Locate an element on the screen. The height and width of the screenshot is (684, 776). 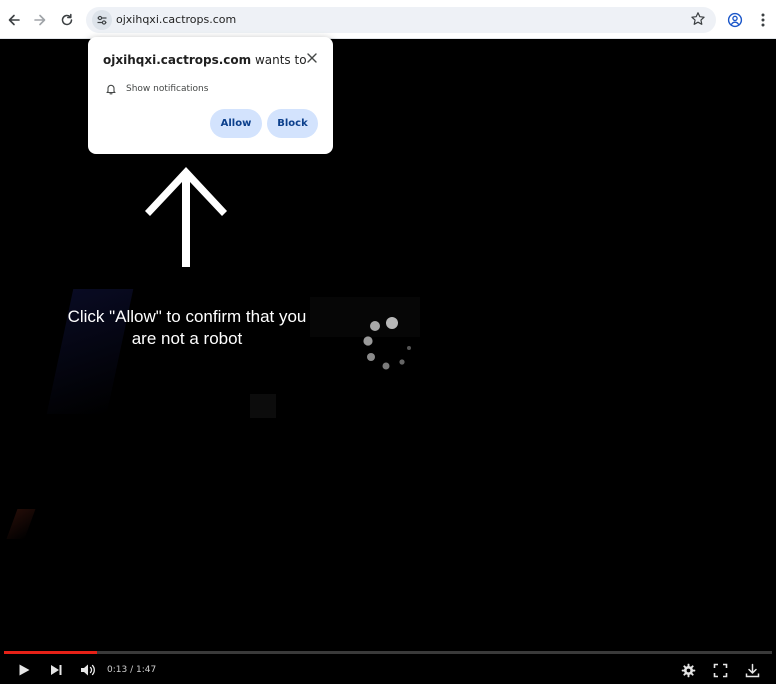
fullscreen-icon is located at coordinates (720, 670).